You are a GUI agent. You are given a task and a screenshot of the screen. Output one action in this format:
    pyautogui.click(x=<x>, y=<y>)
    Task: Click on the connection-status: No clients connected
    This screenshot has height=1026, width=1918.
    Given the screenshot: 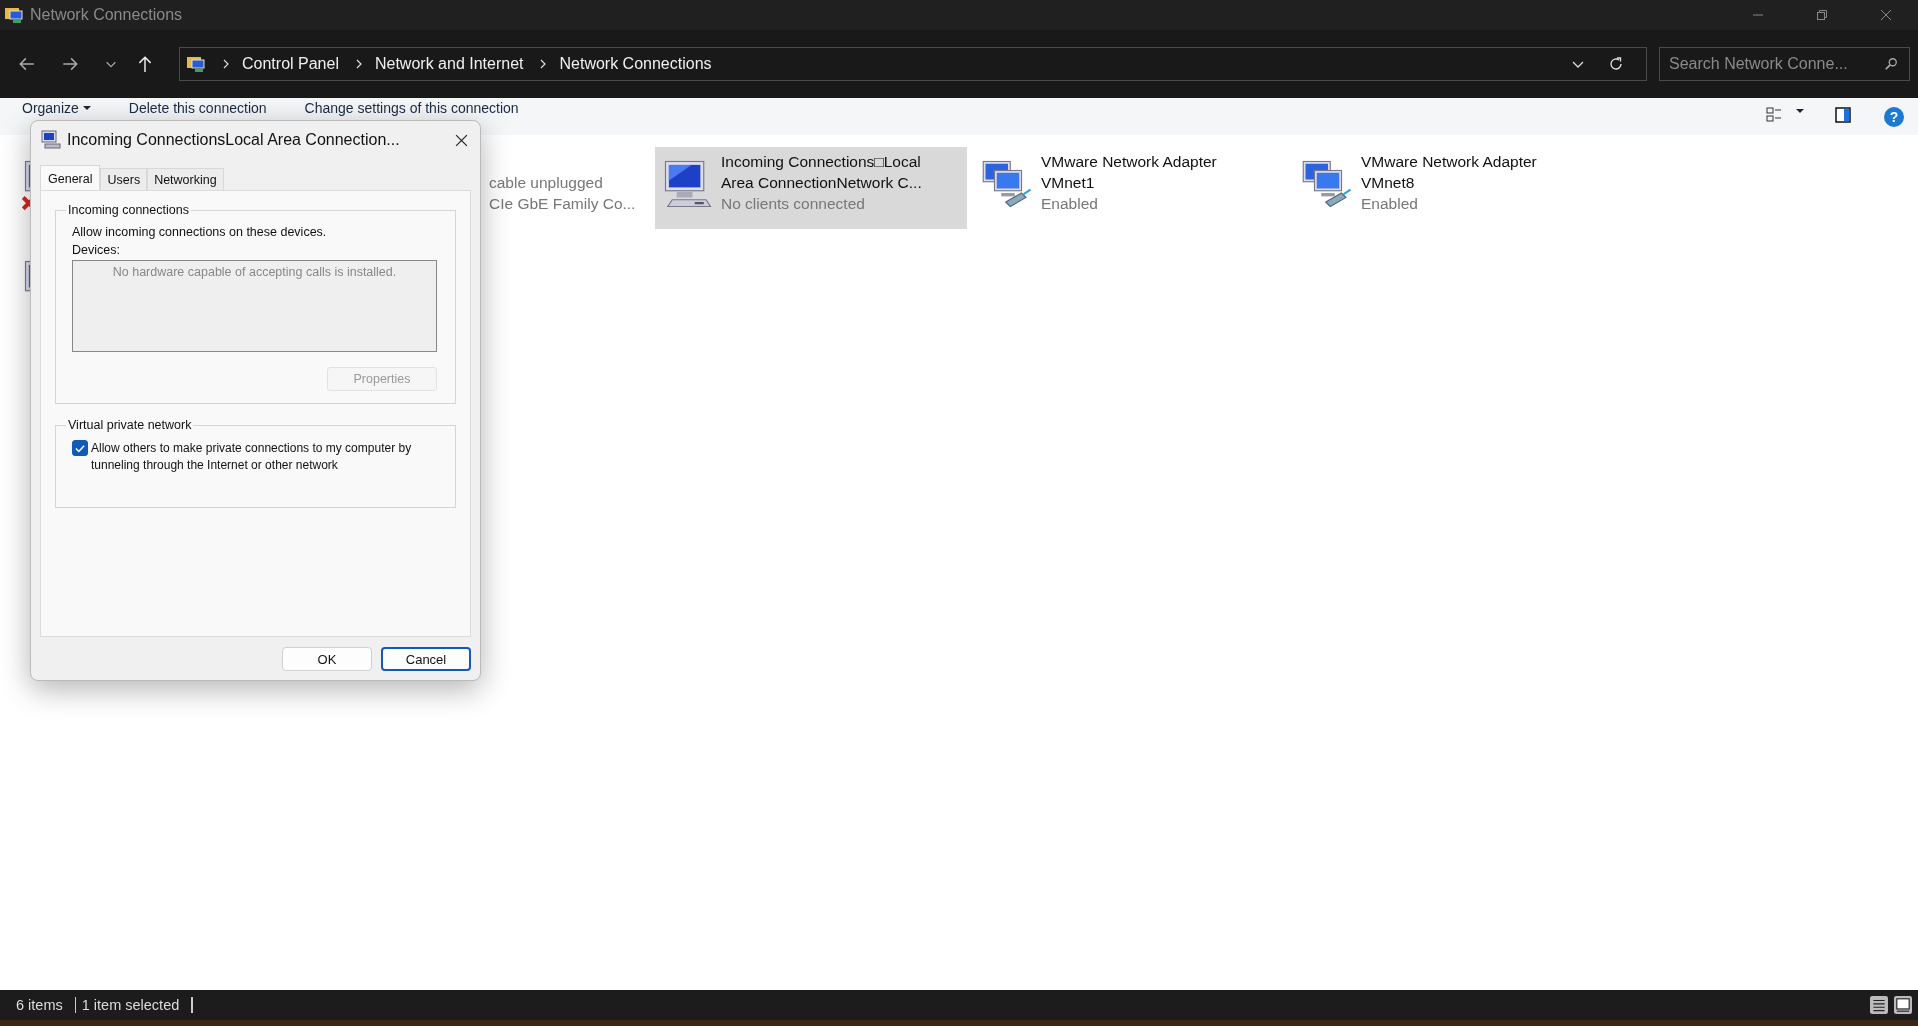 What is the action you would take?
    pyautogui.click(x=793, y=204)
    